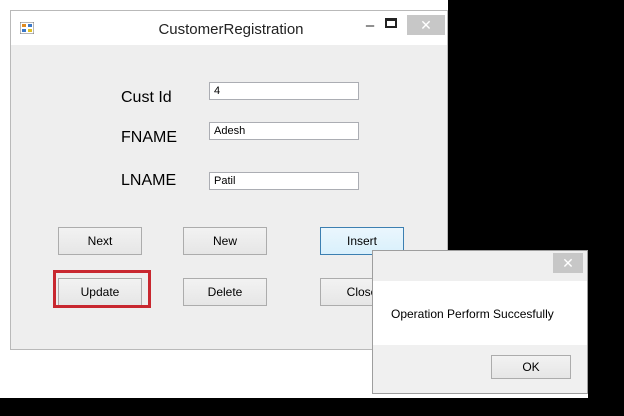 Image resolution: width=624 pixels, height=416 pixels. I want to click on new-button: New, so click(225, 241).